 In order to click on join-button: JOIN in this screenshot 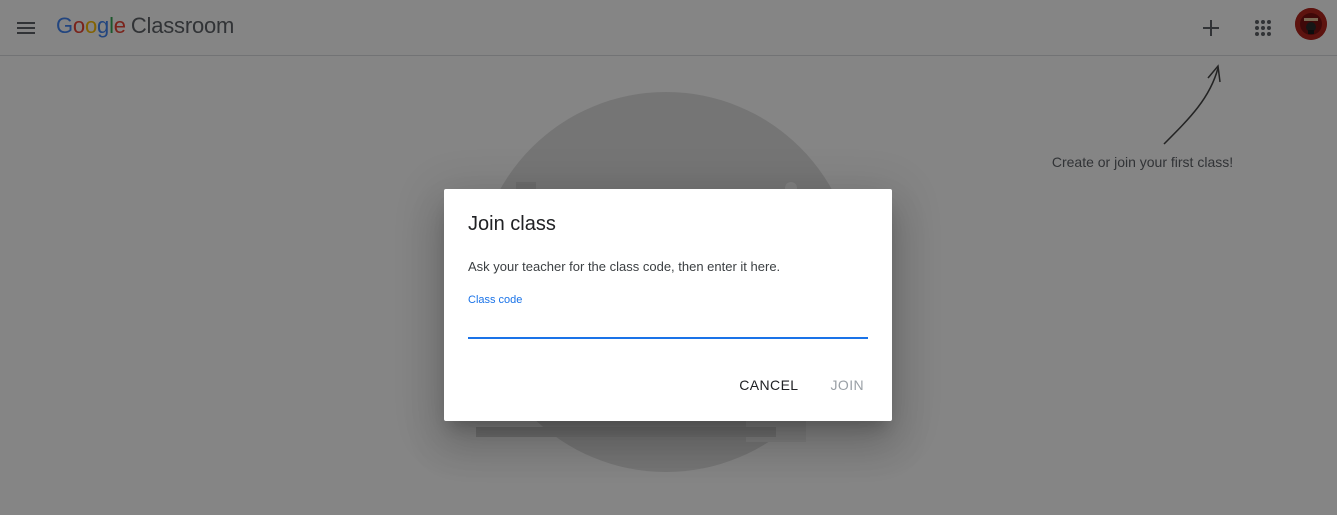, I will do `click(848, 385)`.